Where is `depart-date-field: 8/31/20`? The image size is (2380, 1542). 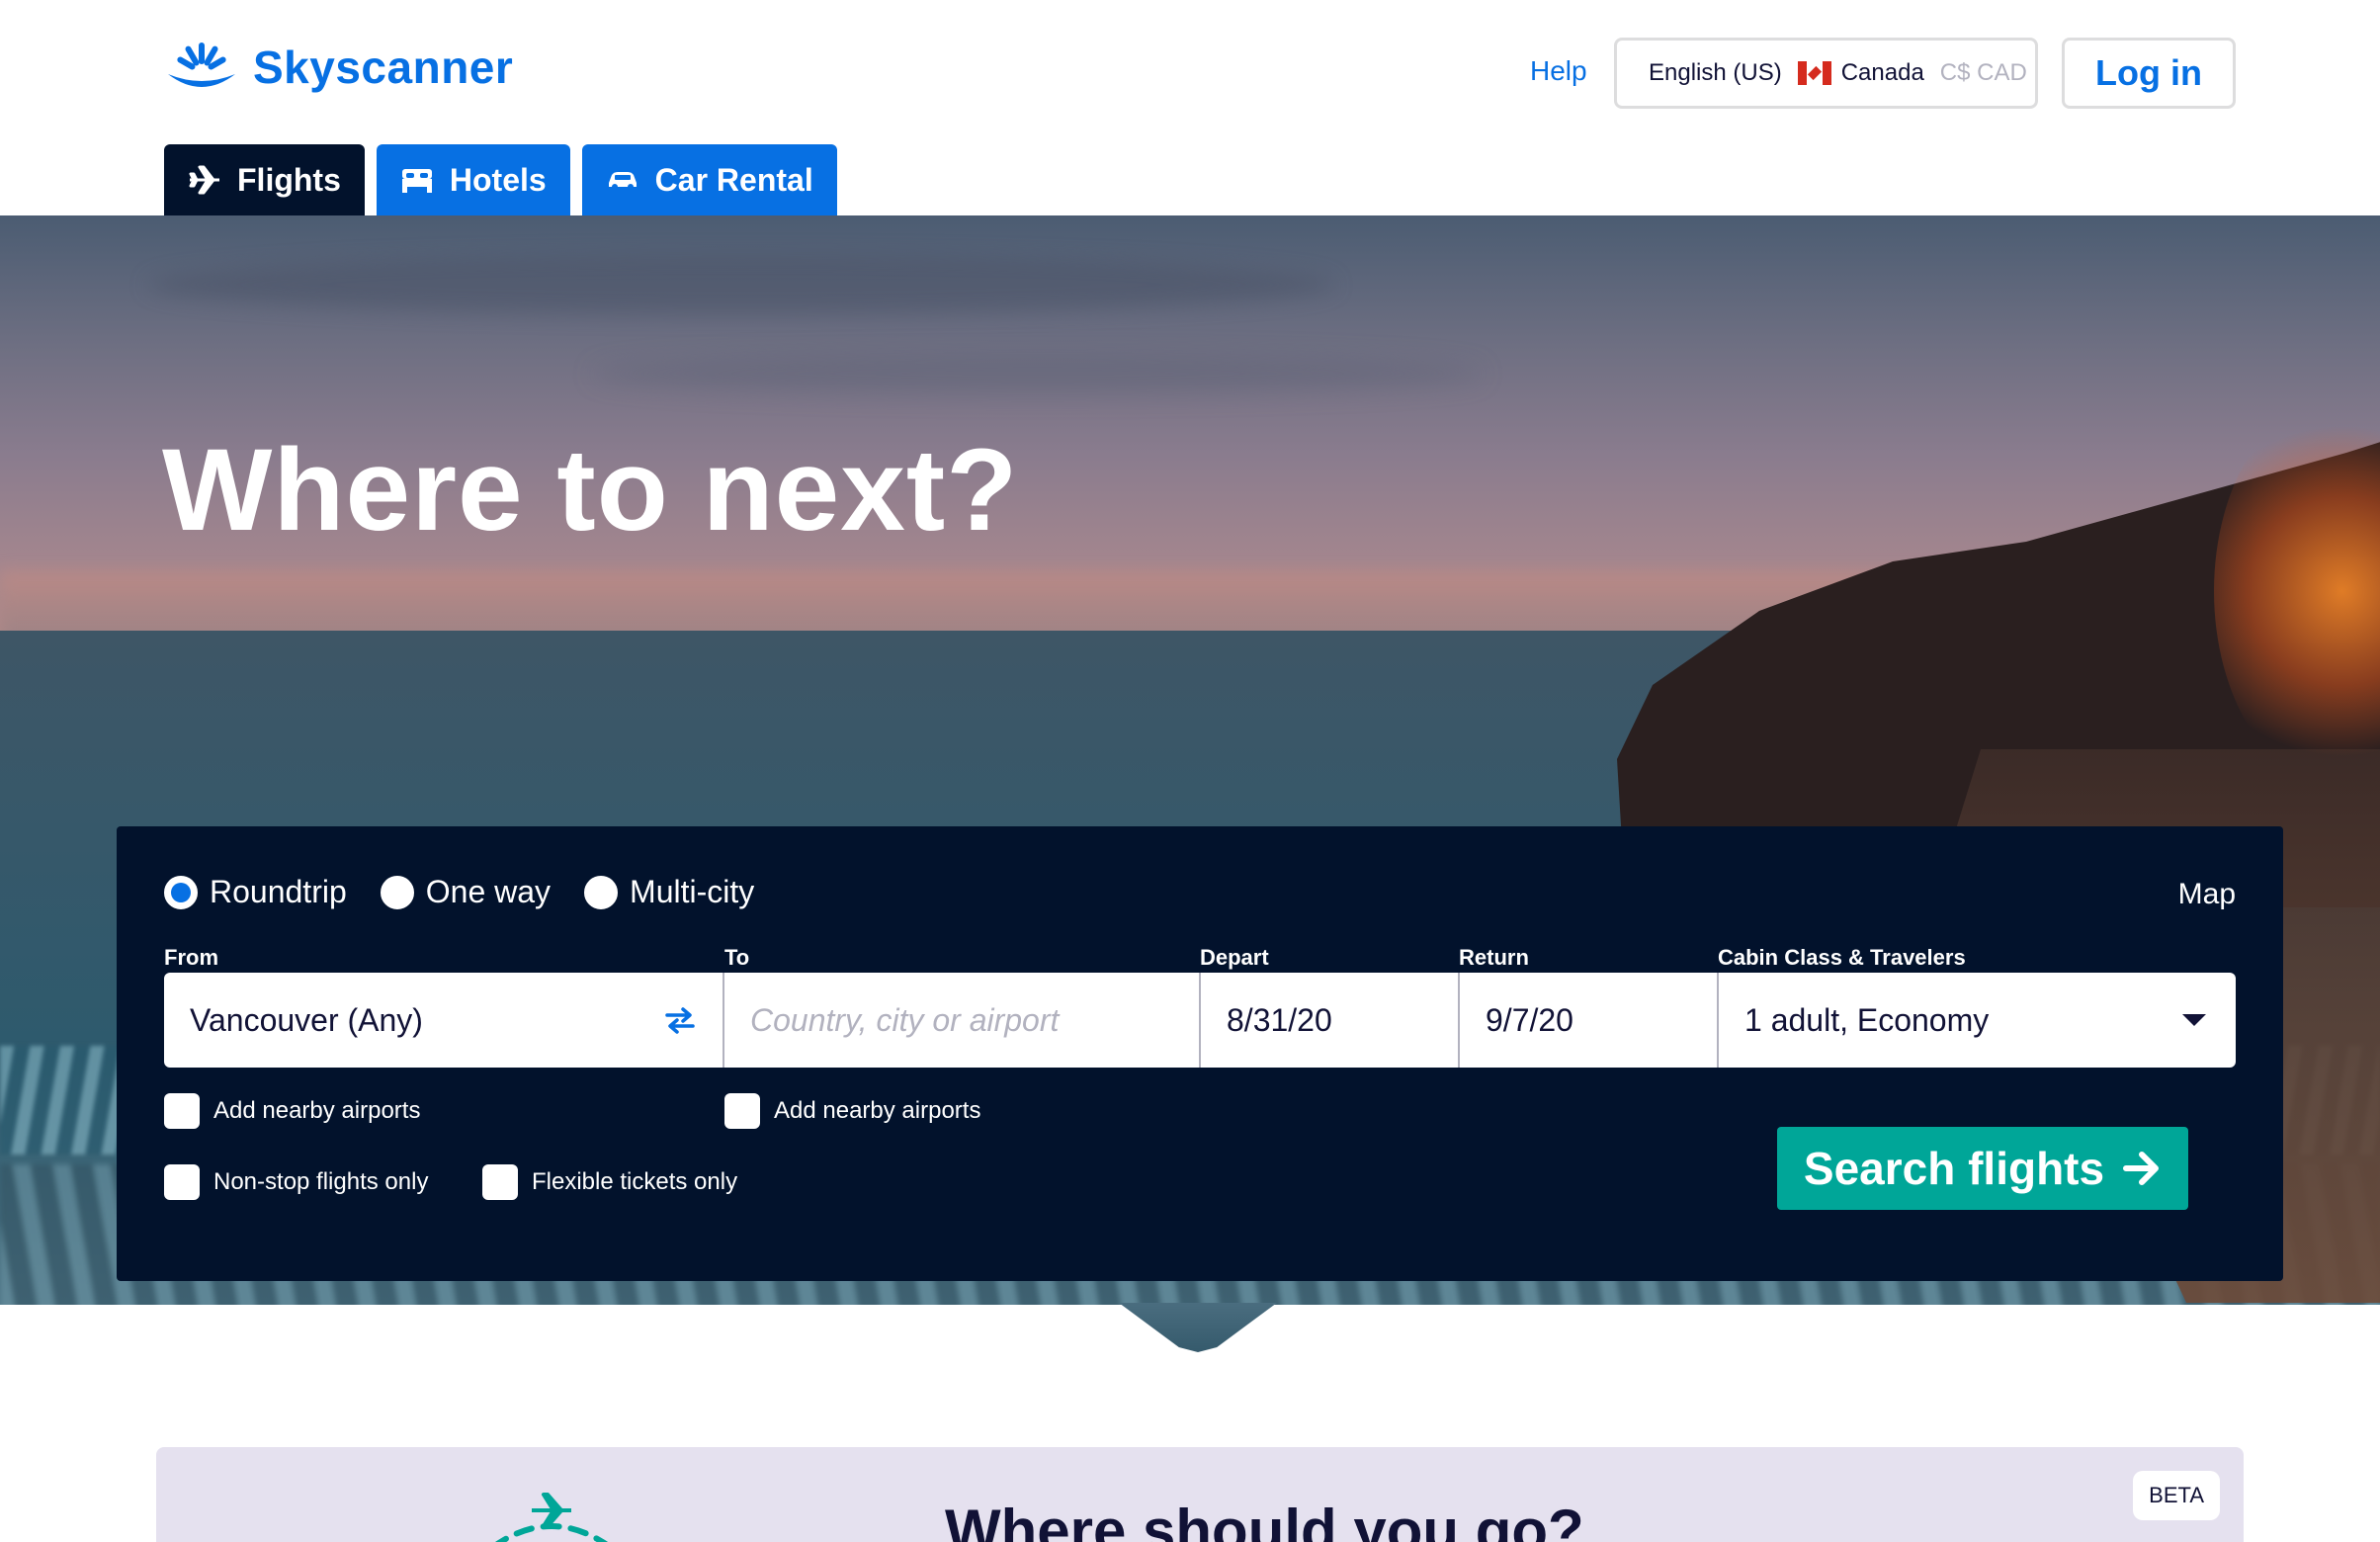
depart-date-field: 8/31/20 is located at coordinates (1330, 1020).